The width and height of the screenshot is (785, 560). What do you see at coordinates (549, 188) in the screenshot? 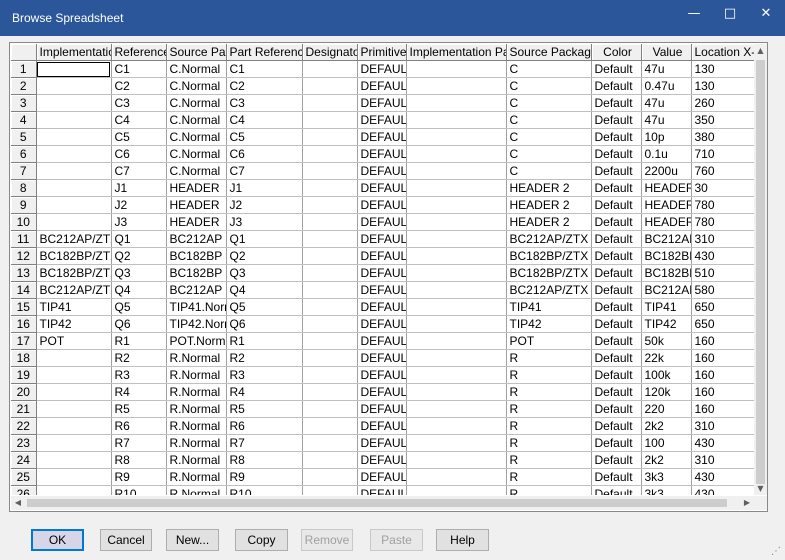
I see `source-package-cell: HEADER 2` at bounding box center [549, 188].